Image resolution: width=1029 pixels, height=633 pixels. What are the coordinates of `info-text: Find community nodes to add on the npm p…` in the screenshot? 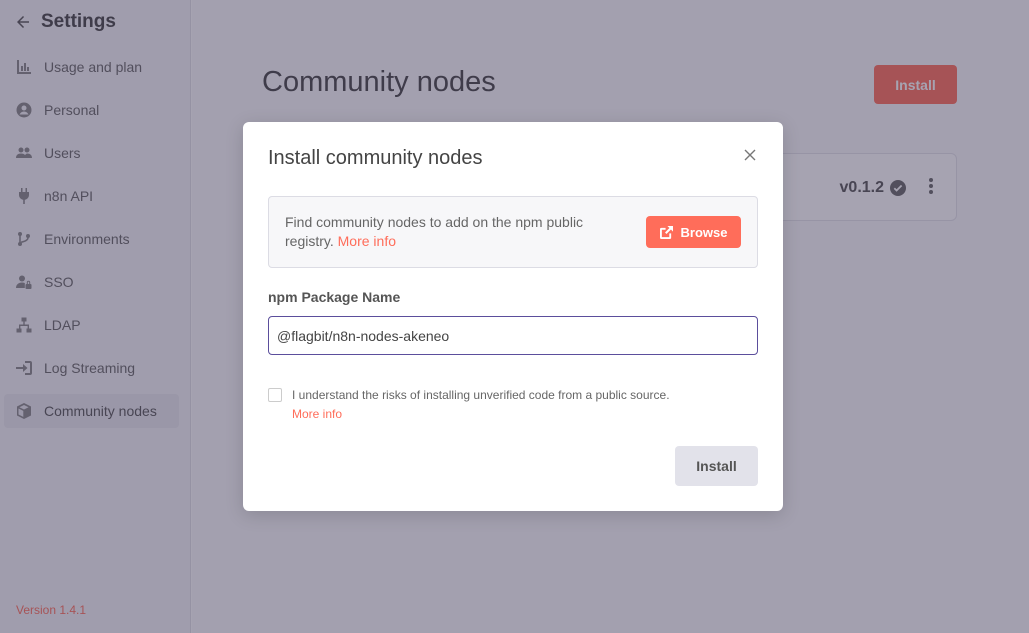 It's located at (450, 232).